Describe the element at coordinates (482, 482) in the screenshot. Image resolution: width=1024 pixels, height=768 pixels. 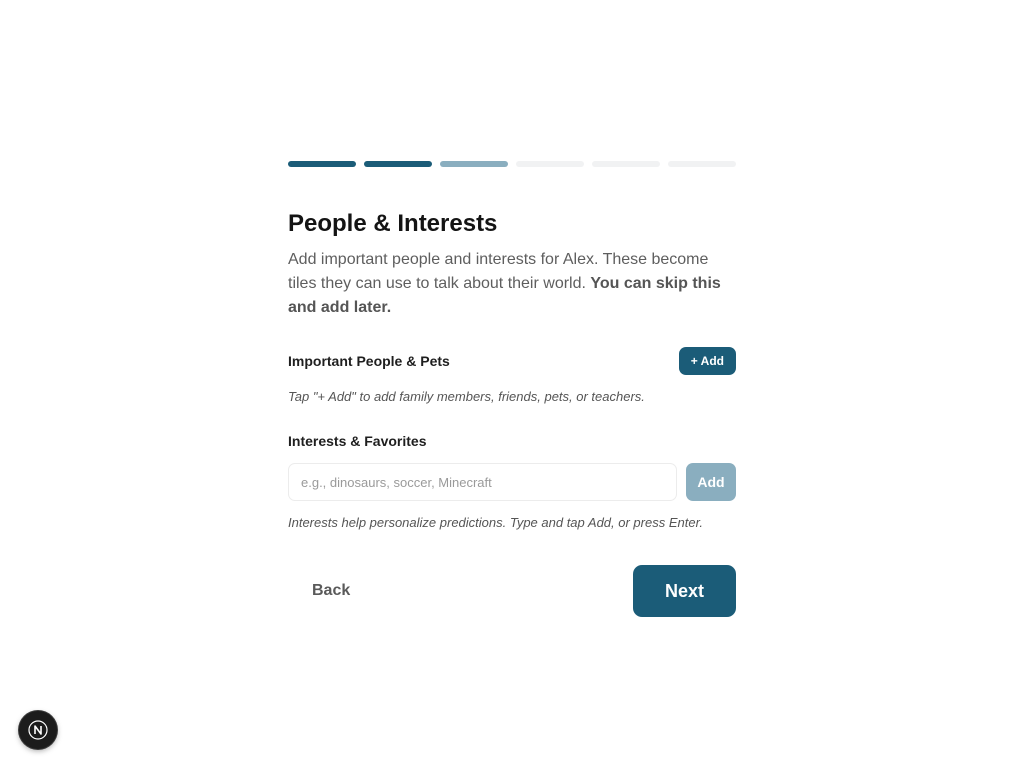
I see `interest-input` at that location.